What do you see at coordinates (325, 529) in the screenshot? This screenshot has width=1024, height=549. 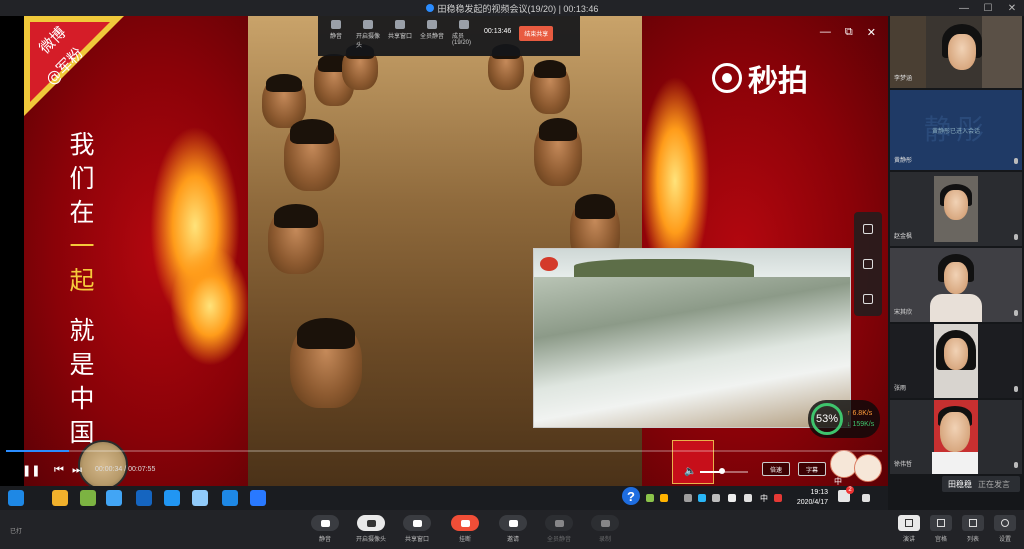 I see `mute-button: 静音` at bounding box center [325, 529].